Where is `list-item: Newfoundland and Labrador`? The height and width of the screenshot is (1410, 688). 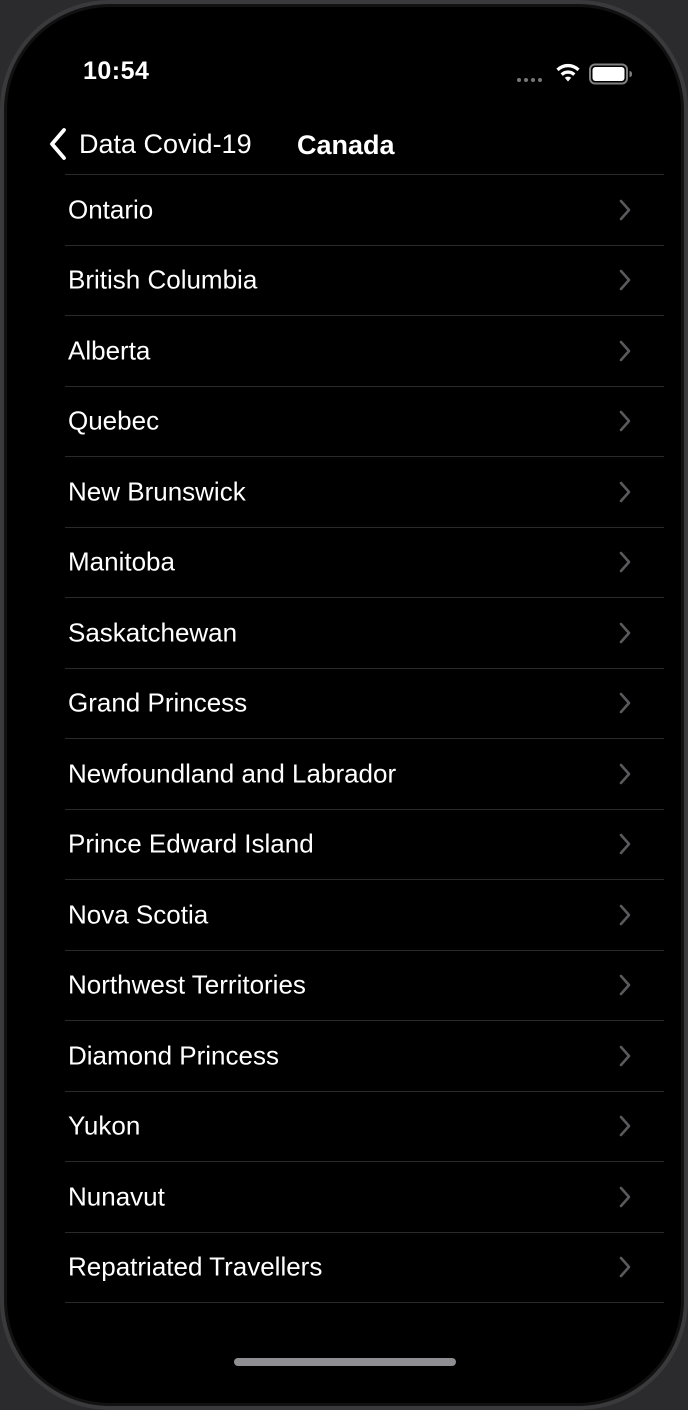
list-item: Newfoundland and Labrador is located at coordinates (364, 774).